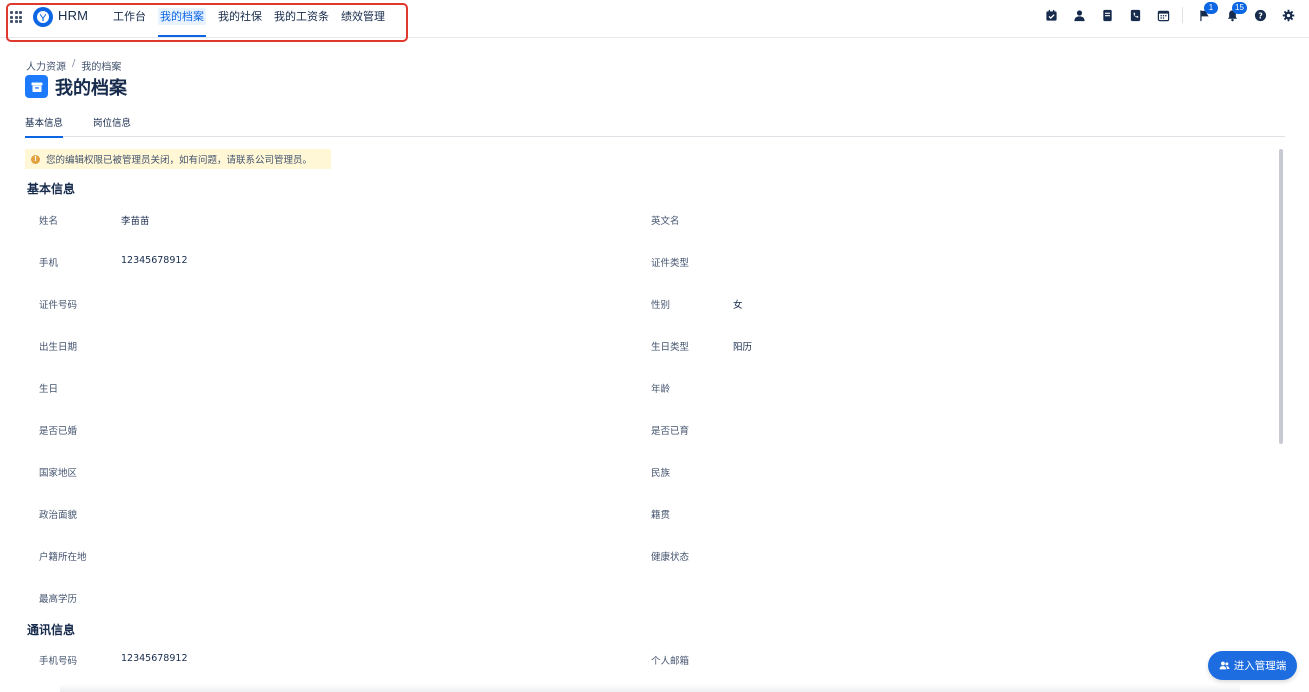 This screenshot has width=1309, height=692. I want to click on field-label: 英文名, so click(665, 221).